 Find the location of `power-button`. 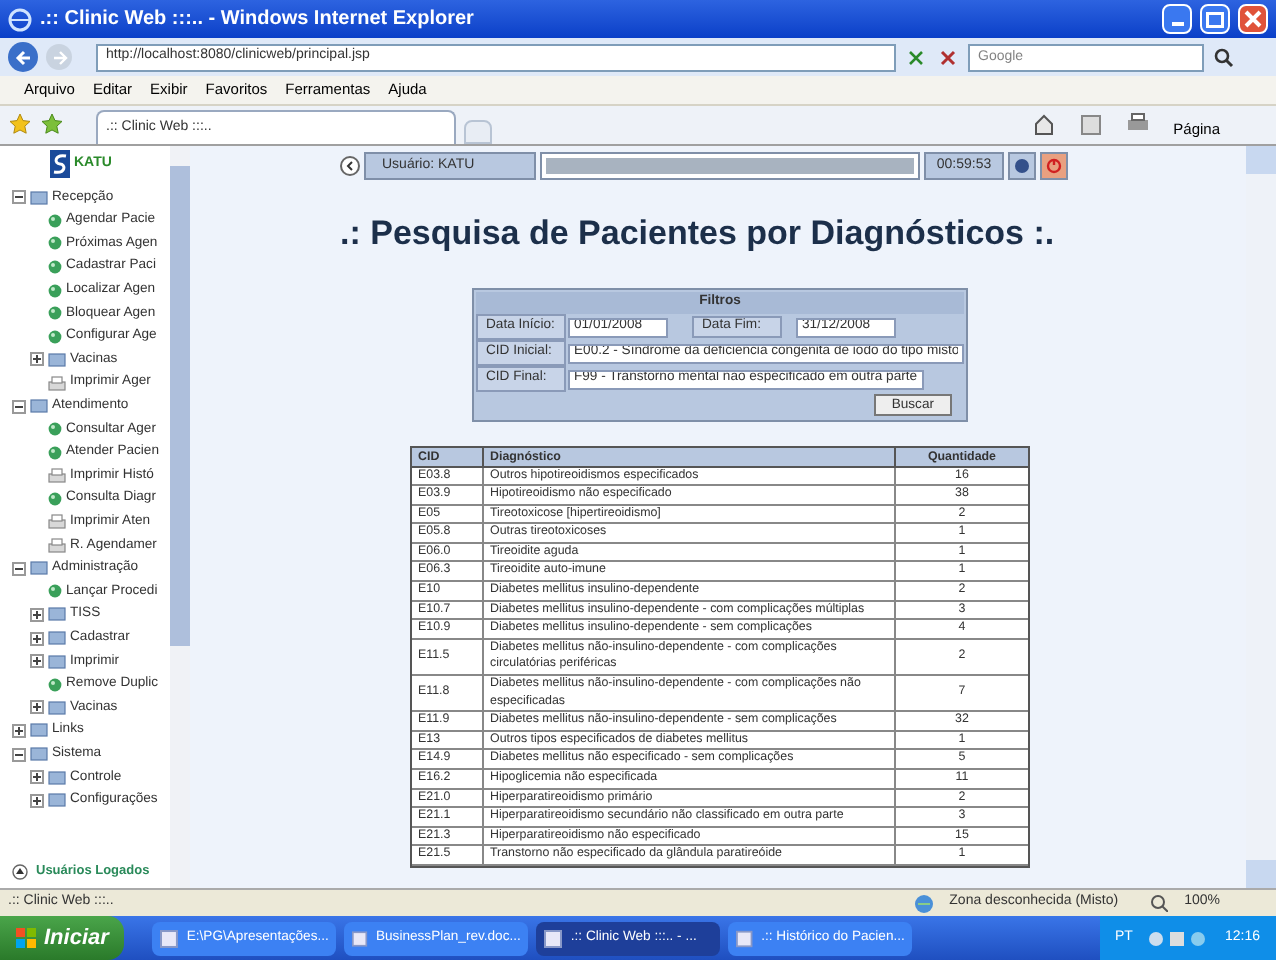

power-button is located at coordinates (1054, 166).